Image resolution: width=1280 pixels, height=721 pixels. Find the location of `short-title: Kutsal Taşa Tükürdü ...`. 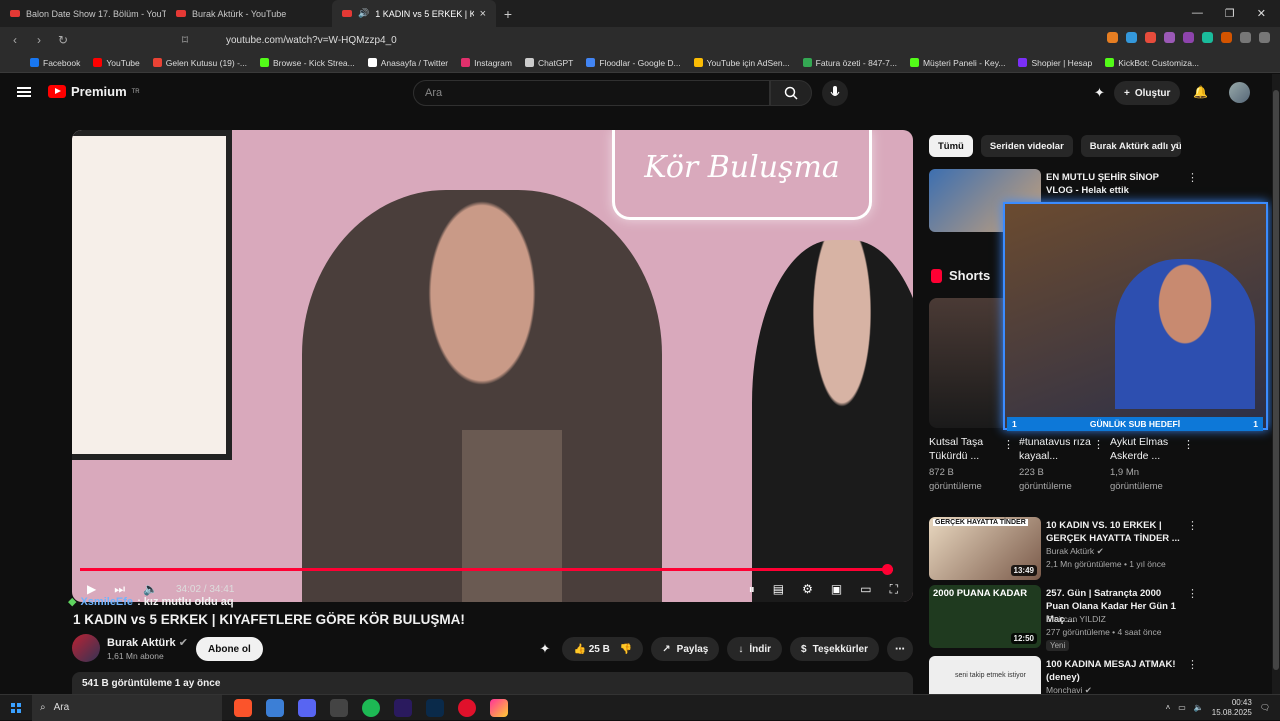

short-title: Kutsal Taşa Tükürdü ... is located at coordinates (969, 449).